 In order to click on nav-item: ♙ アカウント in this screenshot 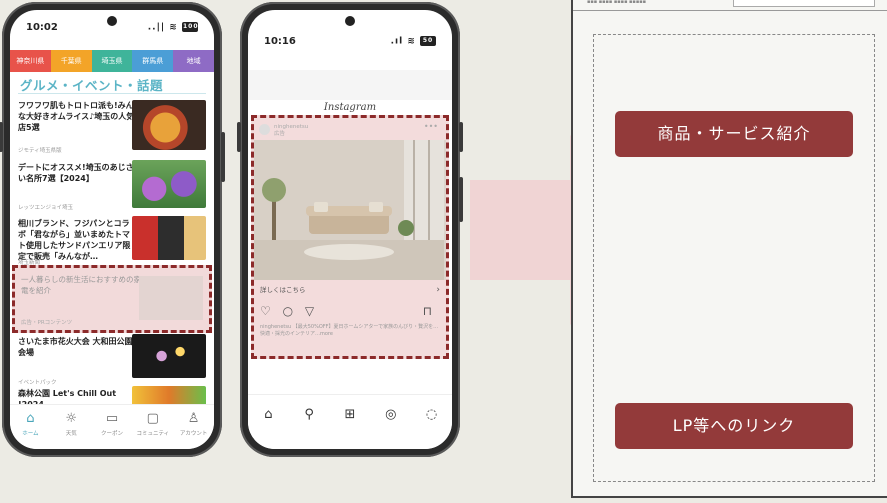, I will do `click(193, 427)`.